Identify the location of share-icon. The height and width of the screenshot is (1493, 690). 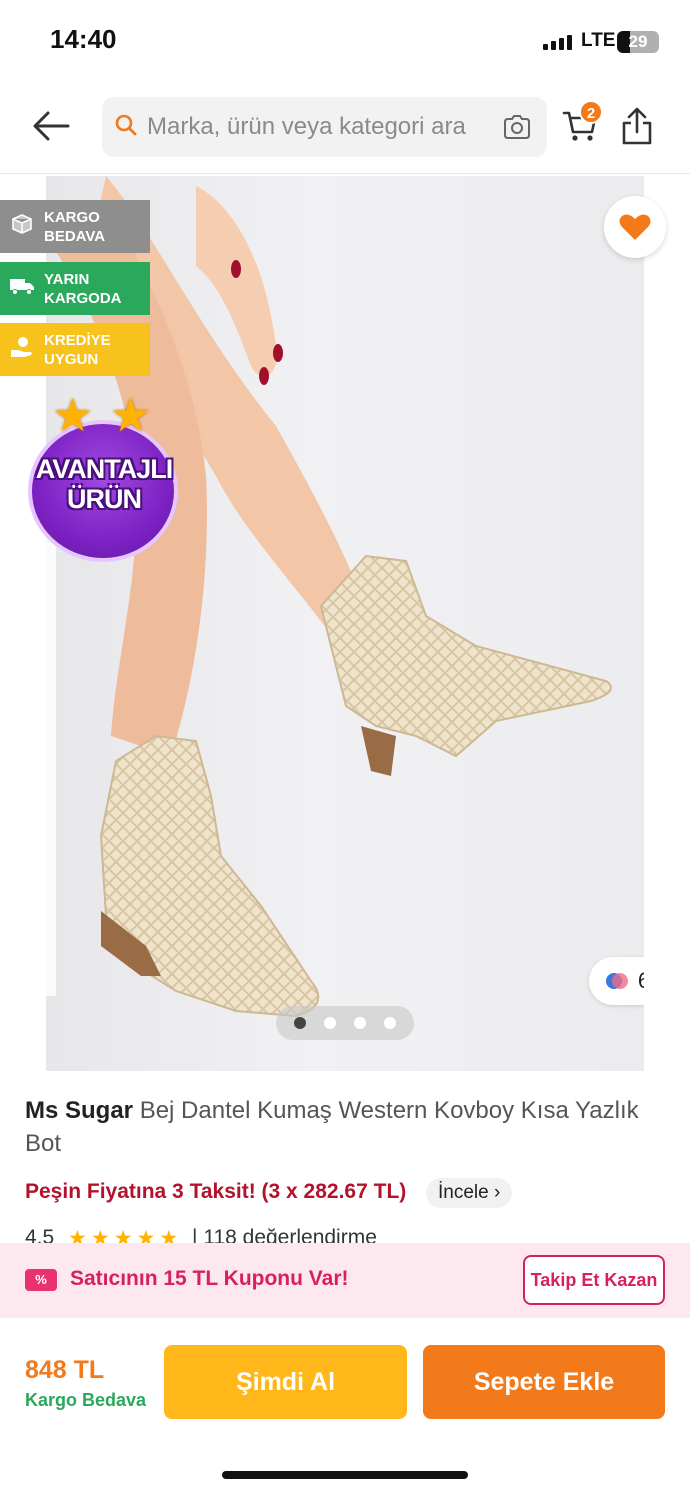
(637, 126).